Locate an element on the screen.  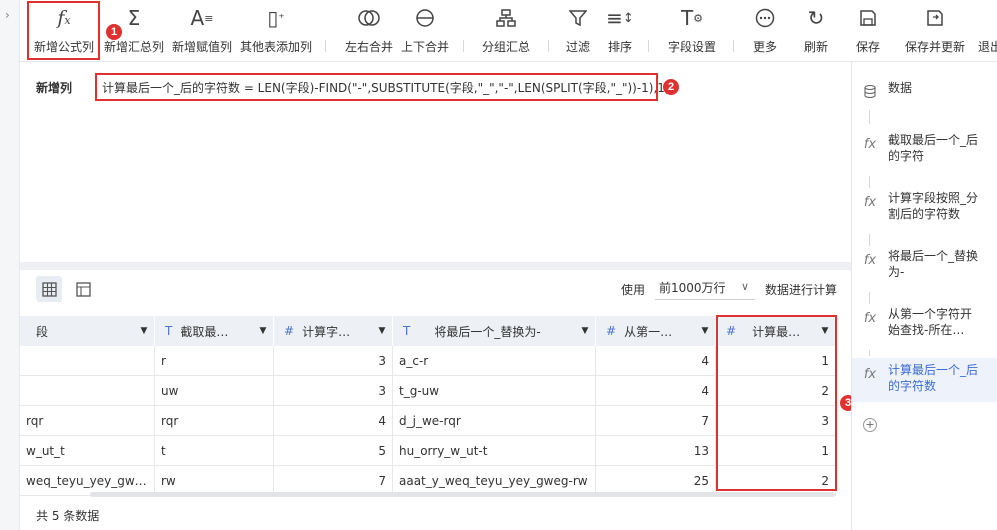
left-collapse-strip: › is located at coordinates (10, 265).